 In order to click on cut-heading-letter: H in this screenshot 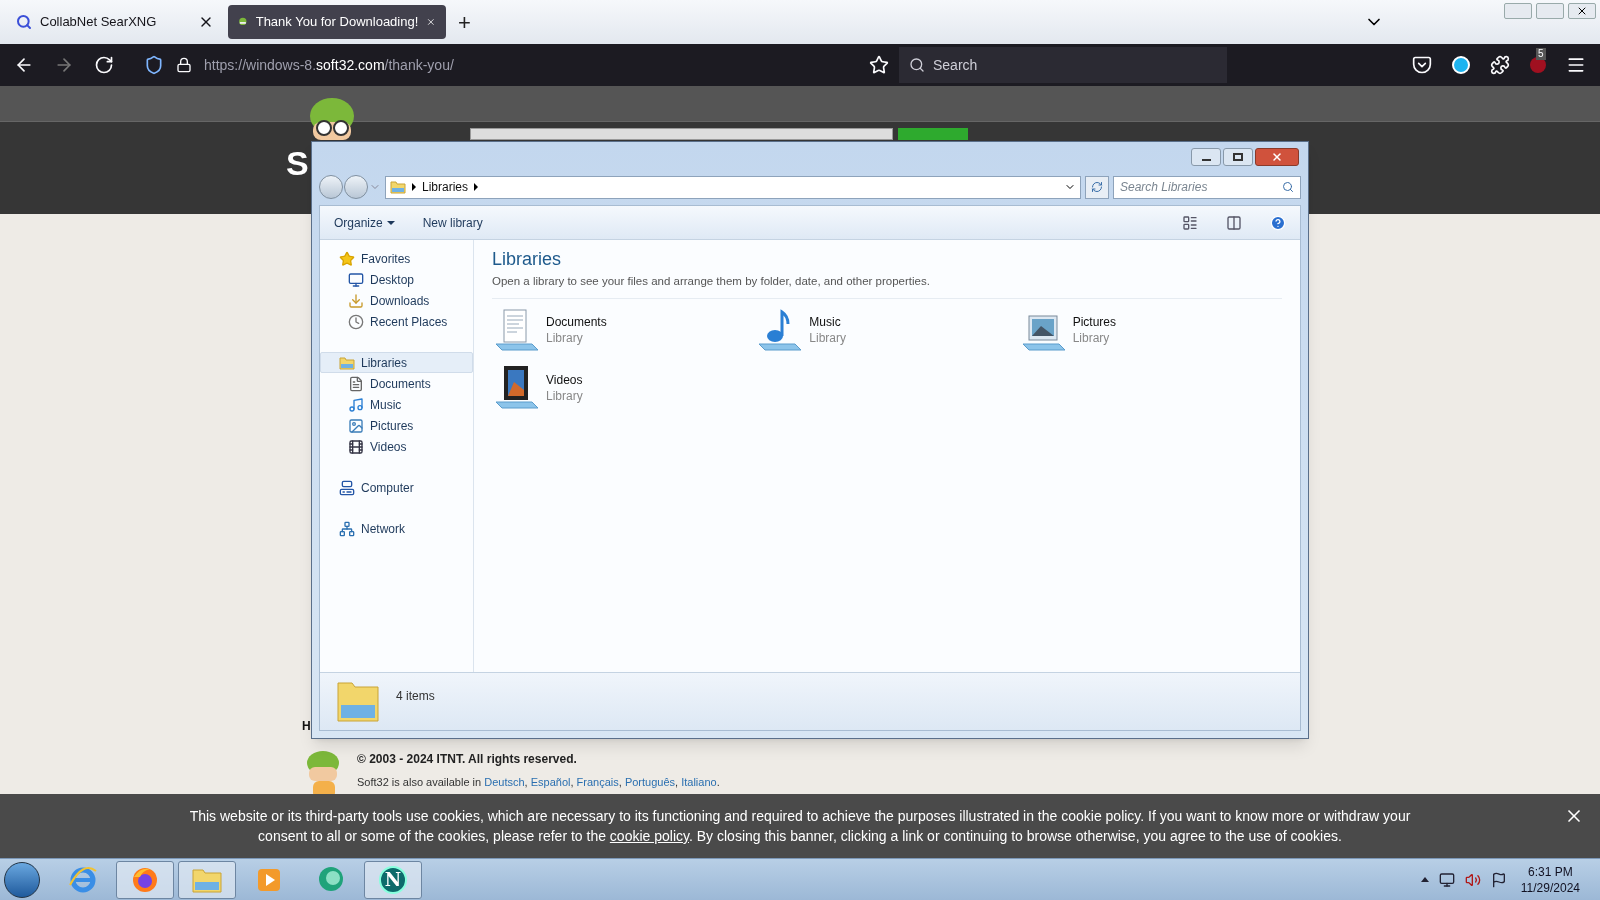, I will do `click(306, 726)`.